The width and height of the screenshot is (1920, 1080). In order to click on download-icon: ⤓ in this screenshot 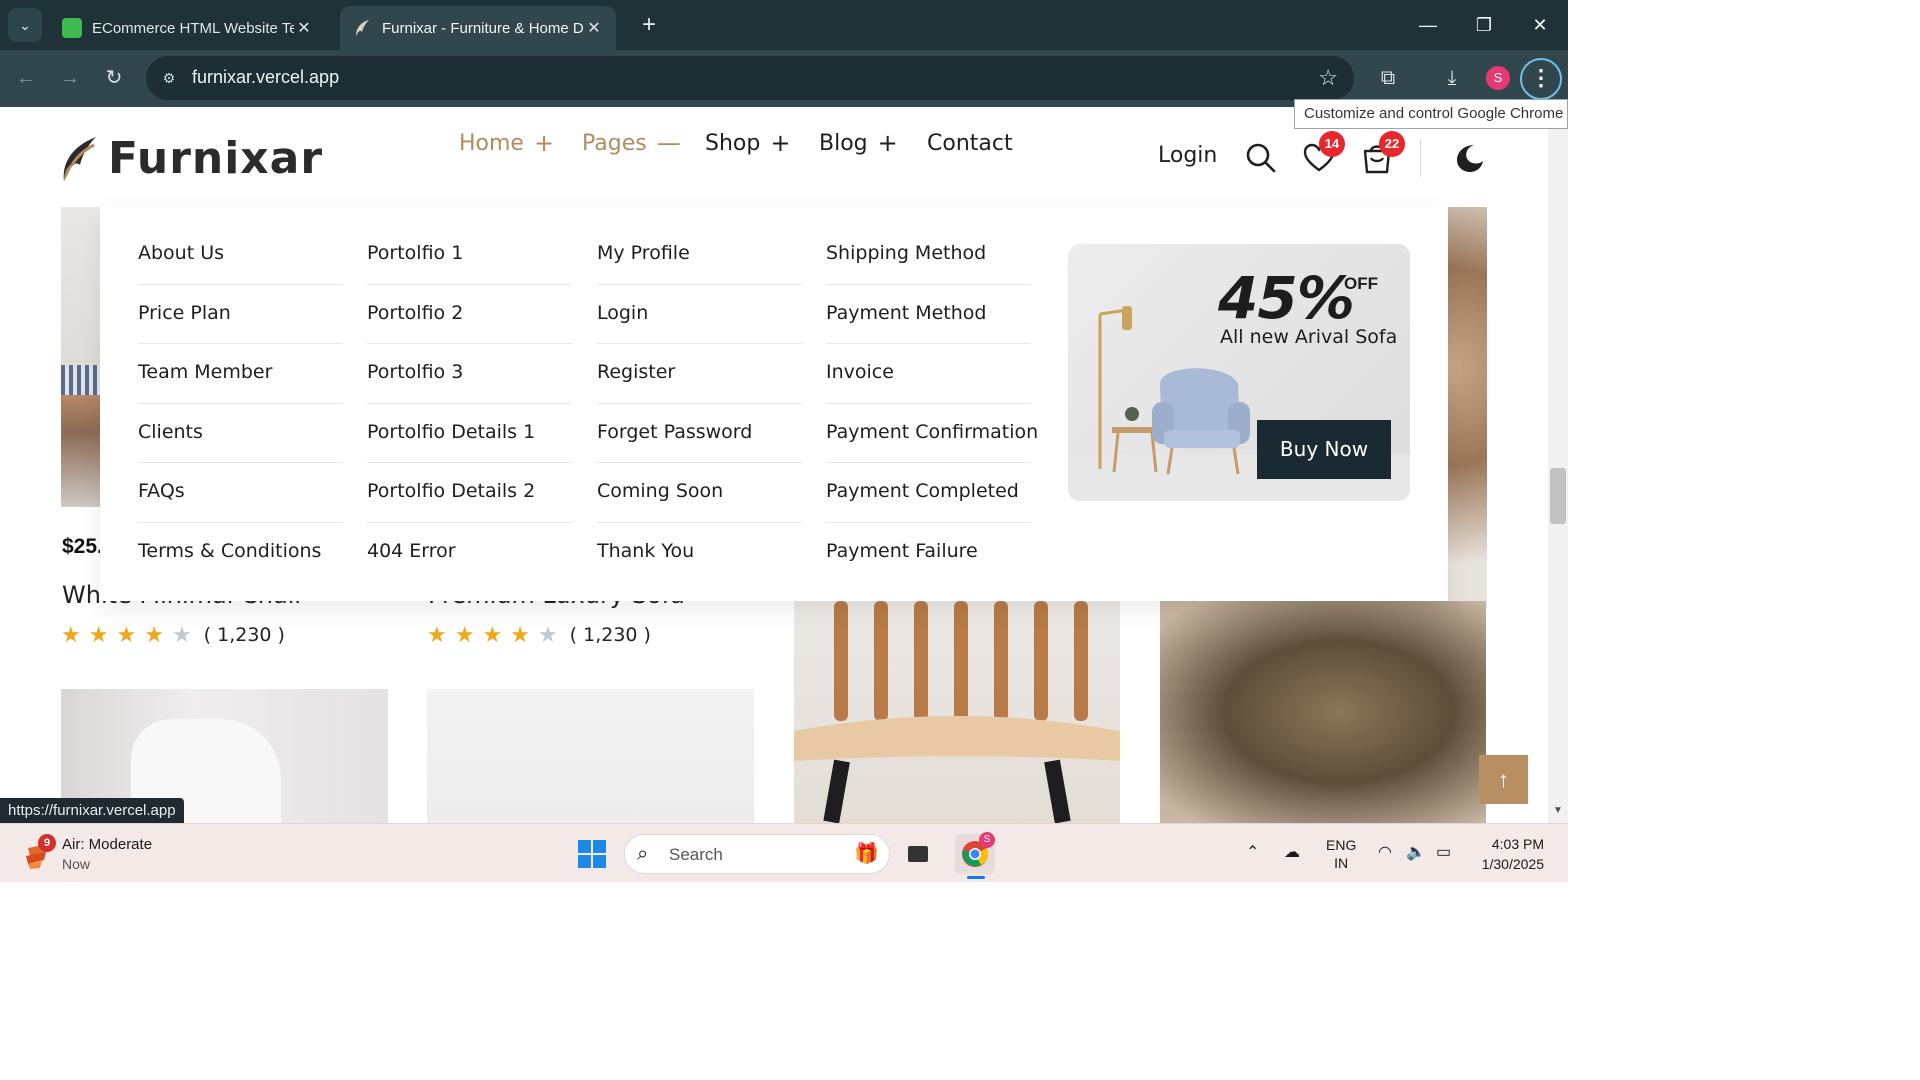, I will do `click(1452, 78)`.